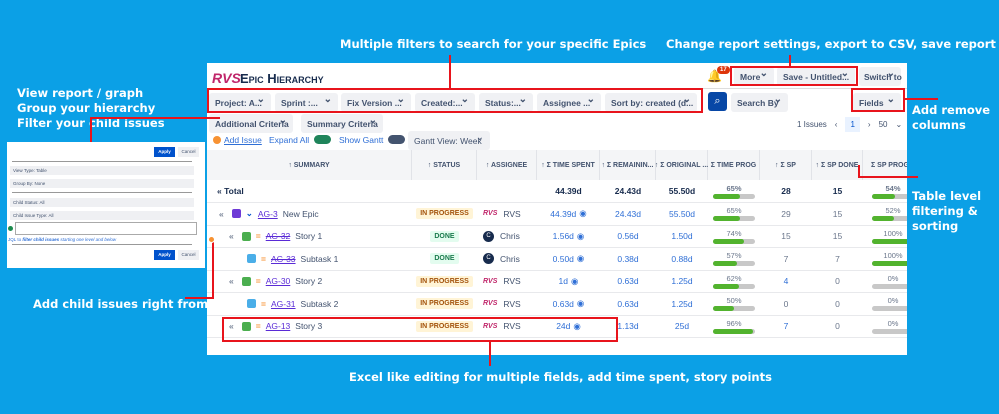 Image resolution: width=999 pixels, height=414 pixels. Describe the element at coordinates (734, 304) in the screenshot. I see `time-prog-cell: 50%` at that location.